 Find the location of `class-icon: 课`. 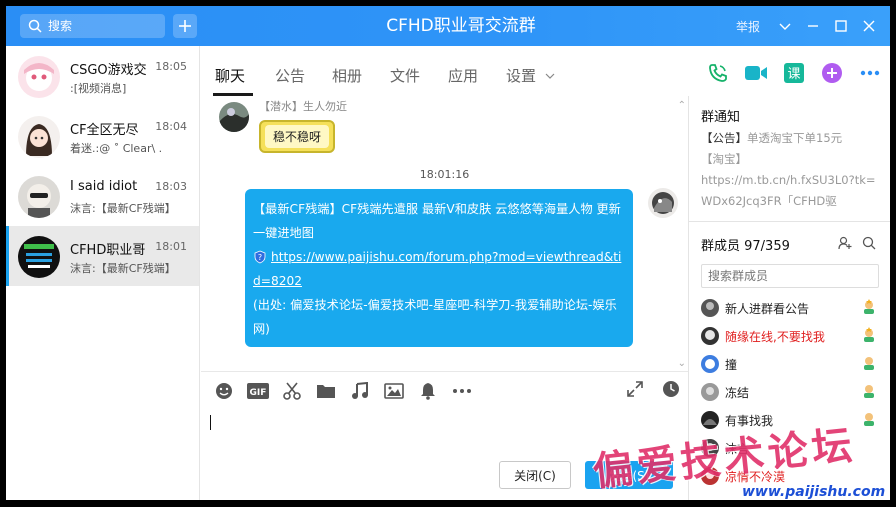

class-icon: 课 is located at coordinates (794, 73).